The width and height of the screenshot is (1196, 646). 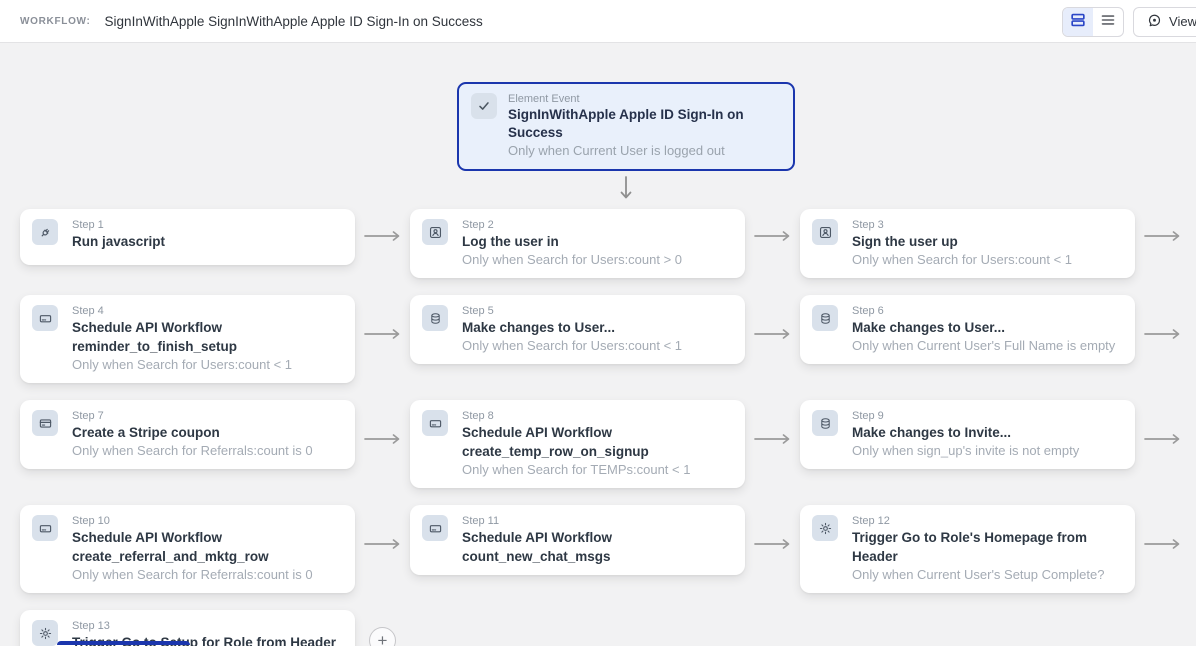 What do you see at coordinates (576, 469) in the screenshot?
I see `step-condition: Only when Search for TEMPs:count < 1` at bounding box center [576, 469].